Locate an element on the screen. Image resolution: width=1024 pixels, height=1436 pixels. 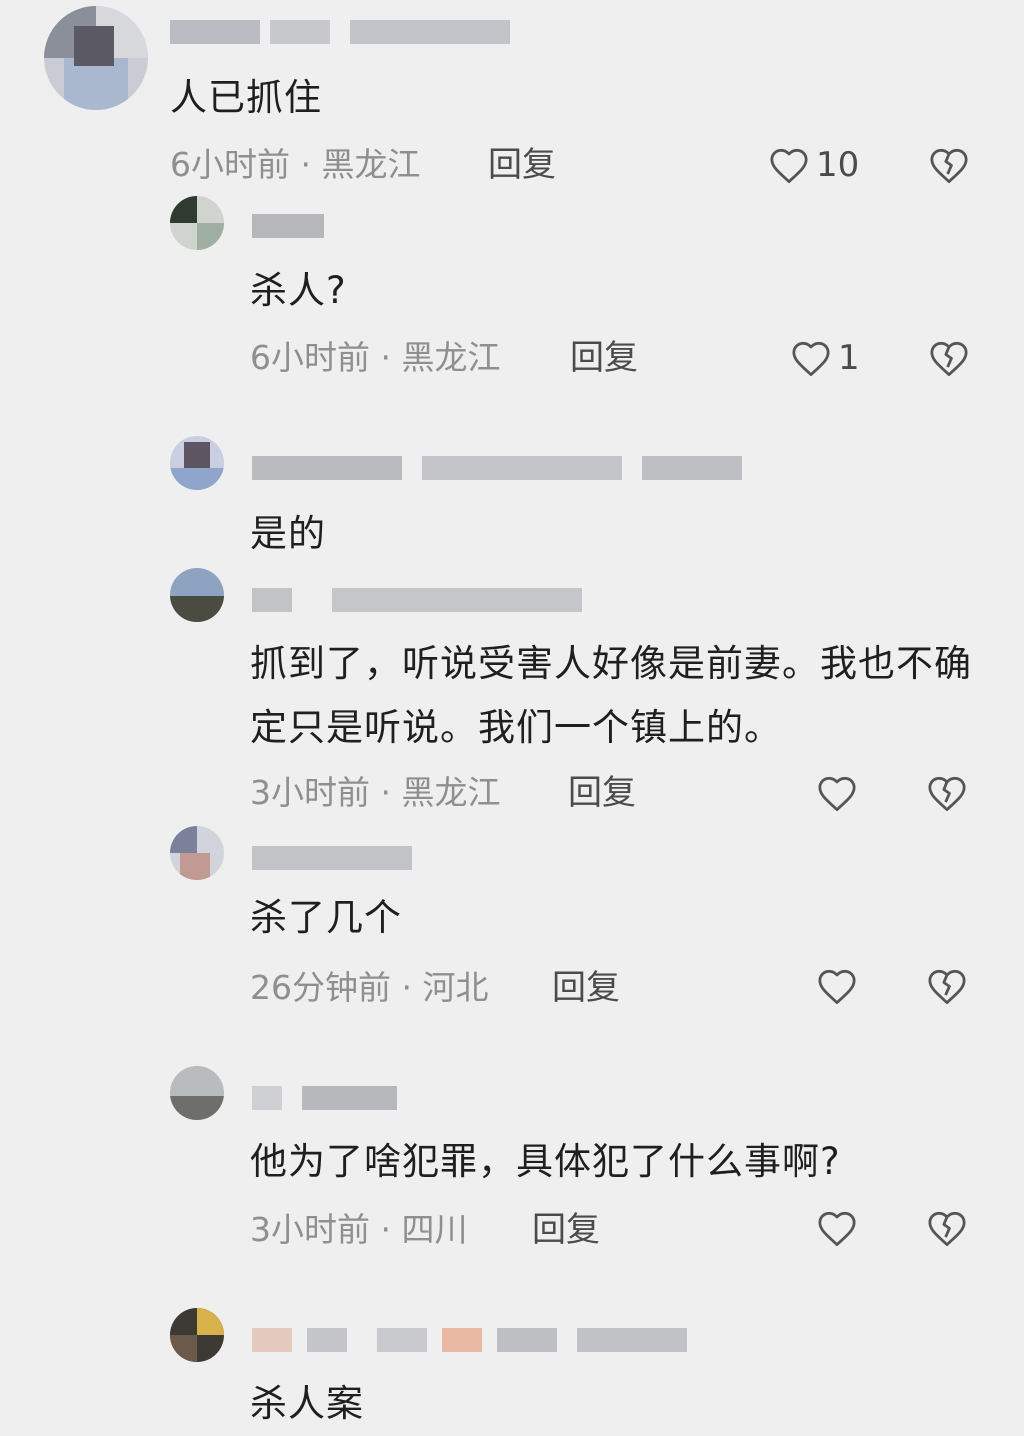
comment-location: 河北 is located at coordinates (455, 987).